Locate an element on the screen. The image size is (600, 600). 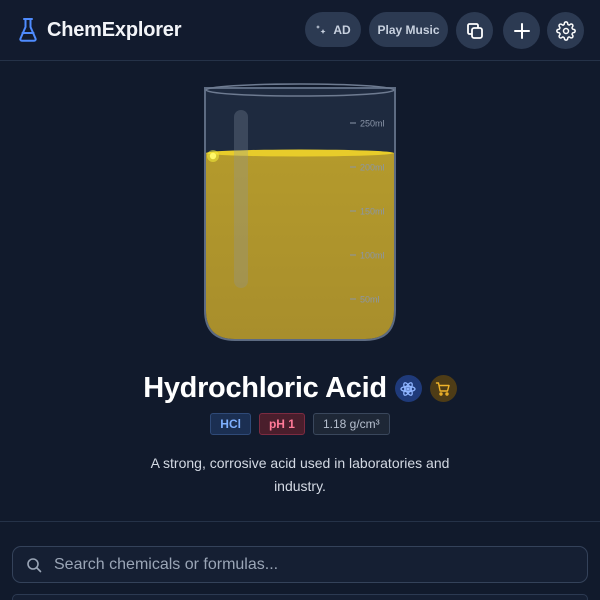
tick-label: 50ml is located at coordinates (370, 300).